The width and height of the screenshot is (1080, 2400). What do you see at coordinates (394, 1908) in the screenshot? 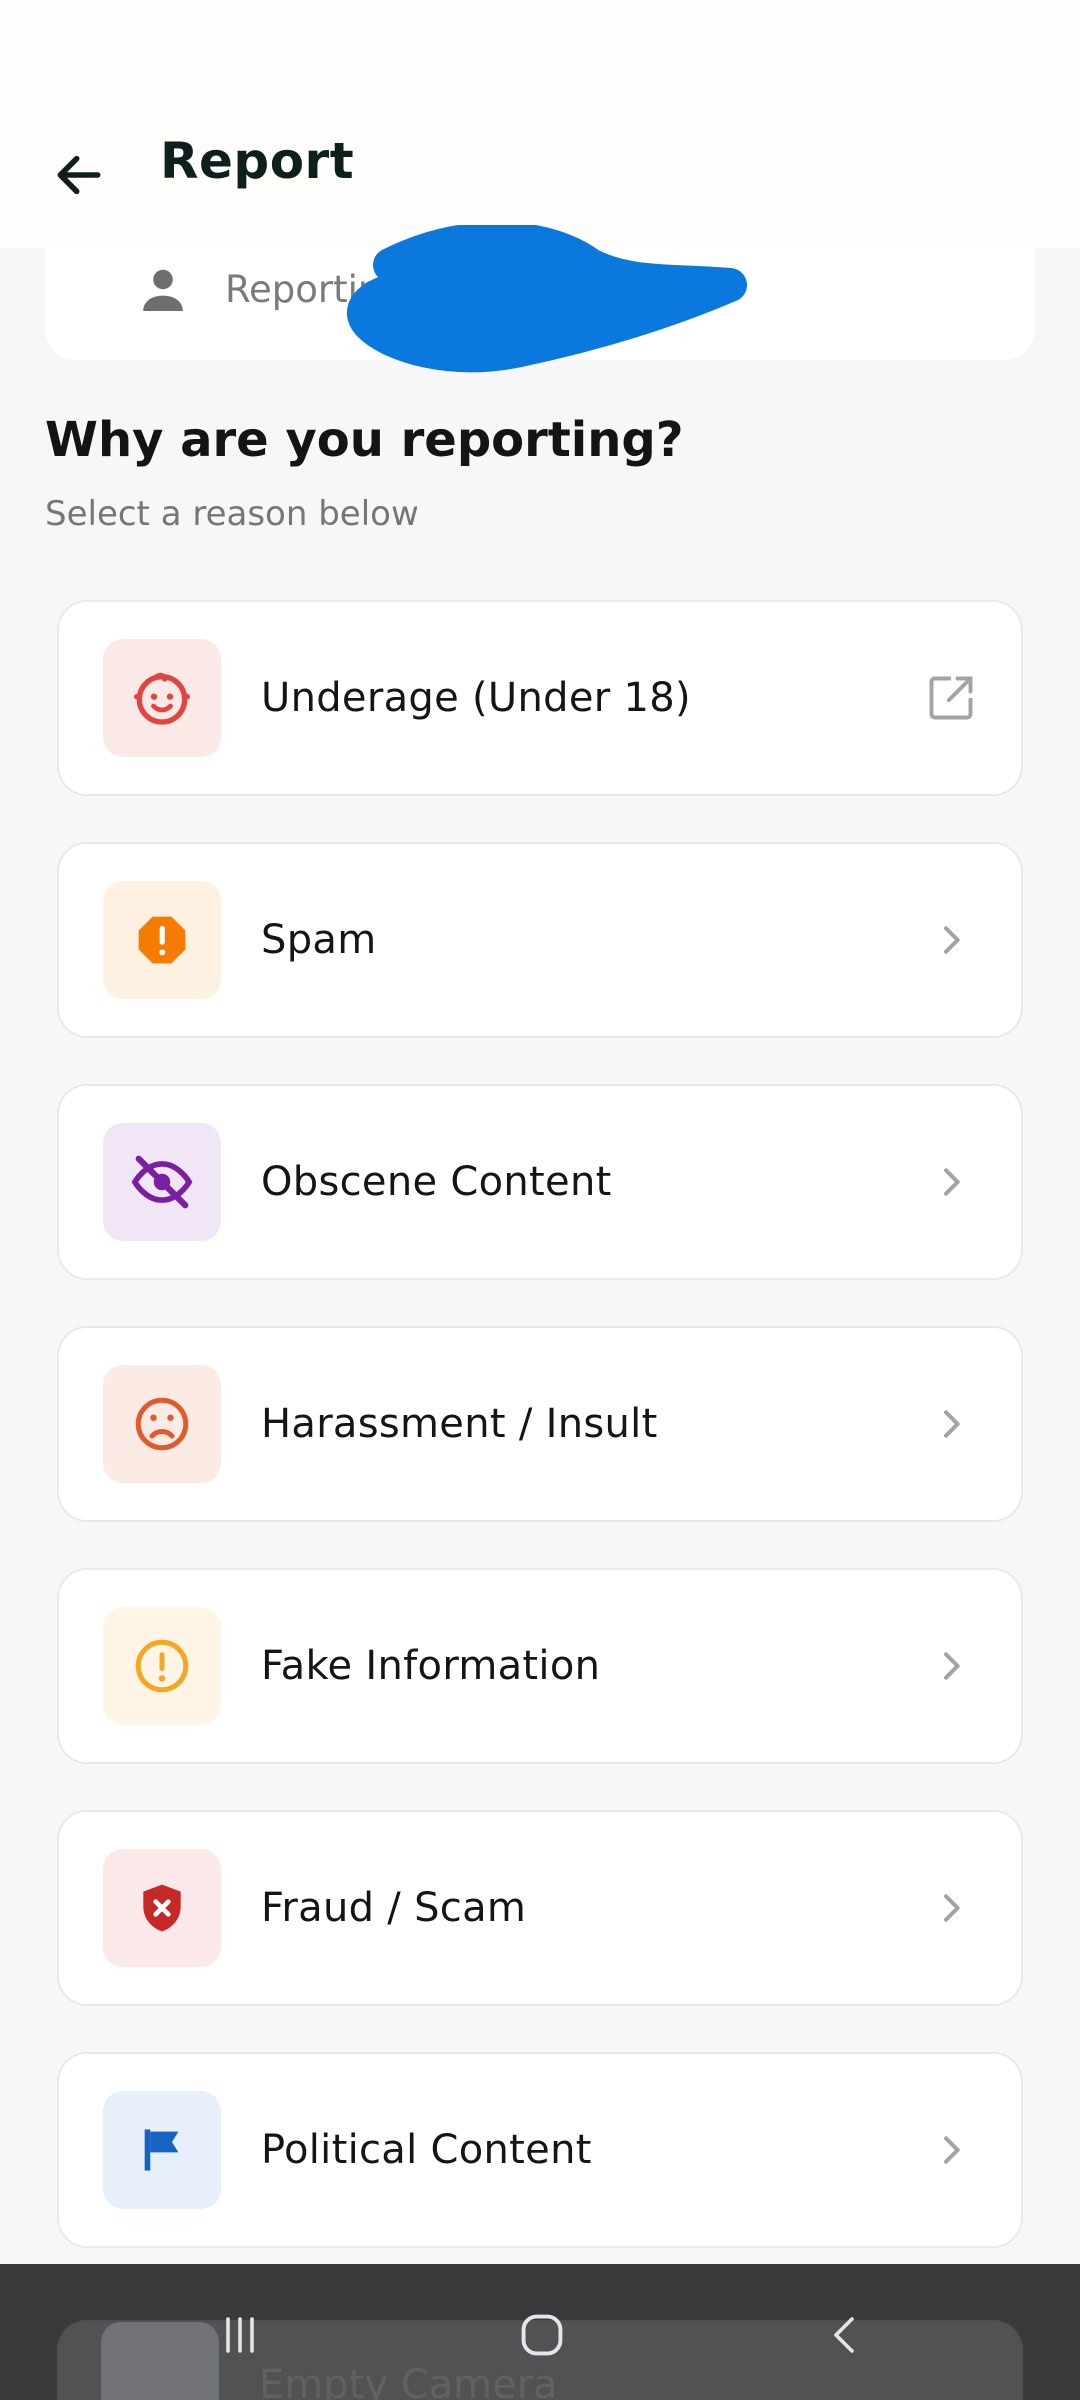
I see `reason-label: Fraud / Scam` at bounding box center [394, 1908].